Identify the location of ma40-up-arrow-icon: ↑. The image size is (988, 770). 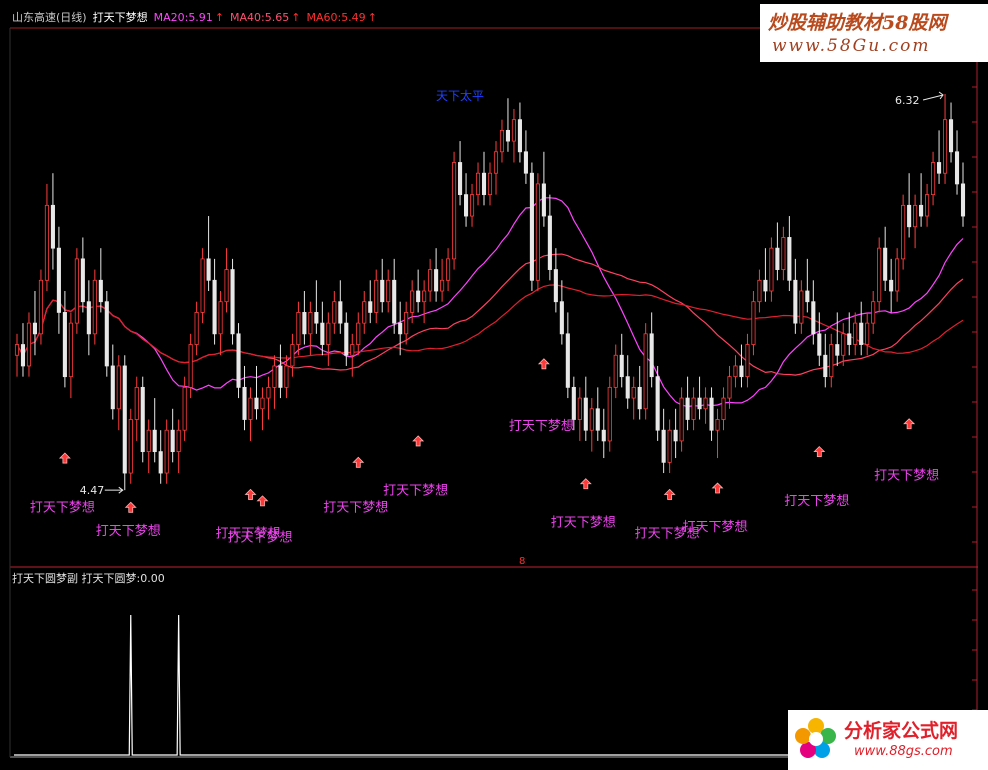
(296, 17).